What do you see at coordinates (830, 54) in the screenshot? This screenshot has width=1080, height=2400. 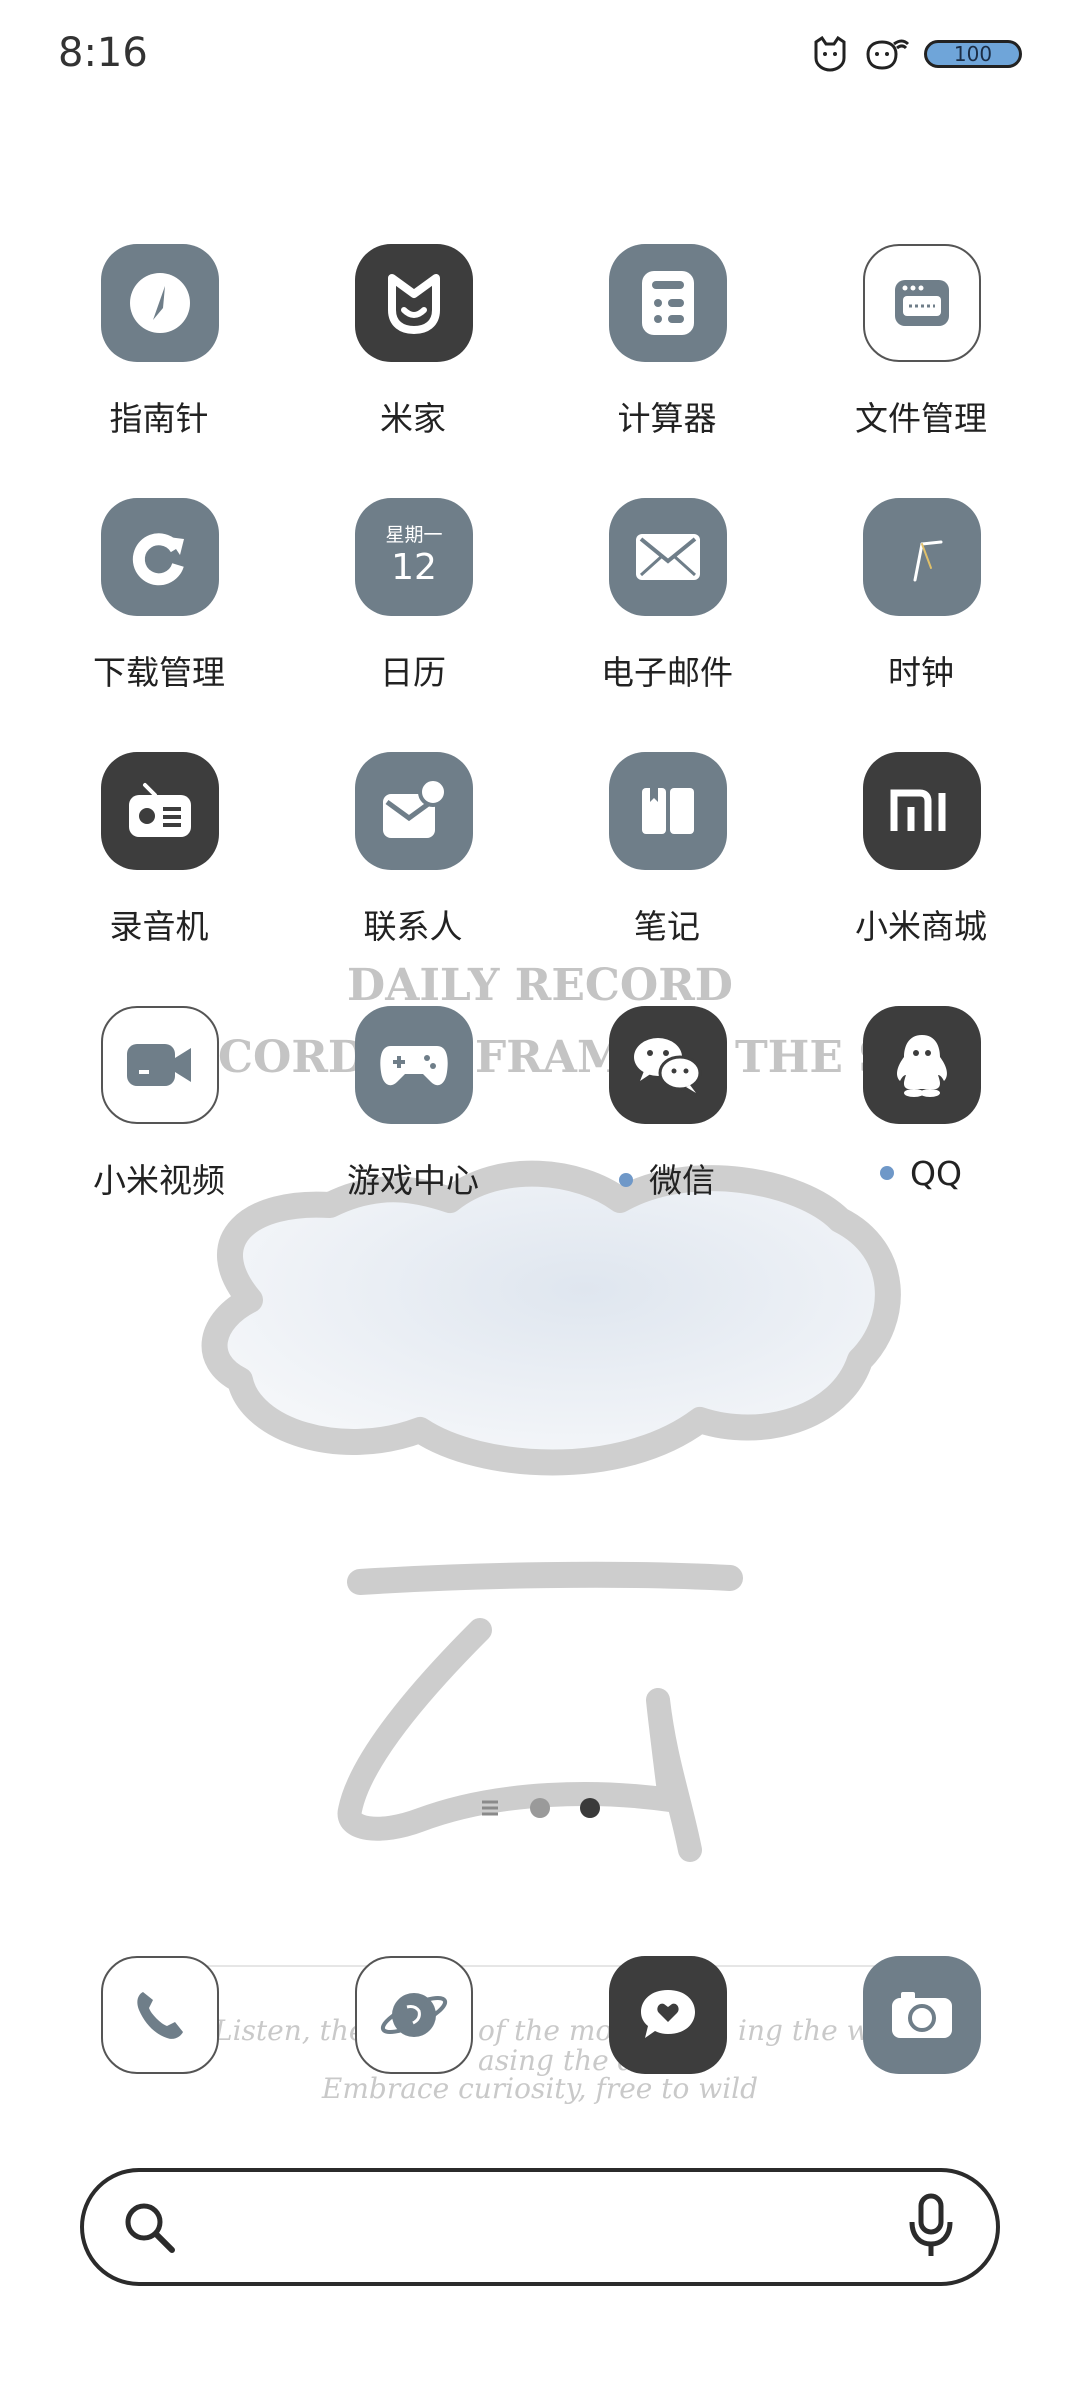 I see `notification-cat-icon` at bounding box center [830, 54].